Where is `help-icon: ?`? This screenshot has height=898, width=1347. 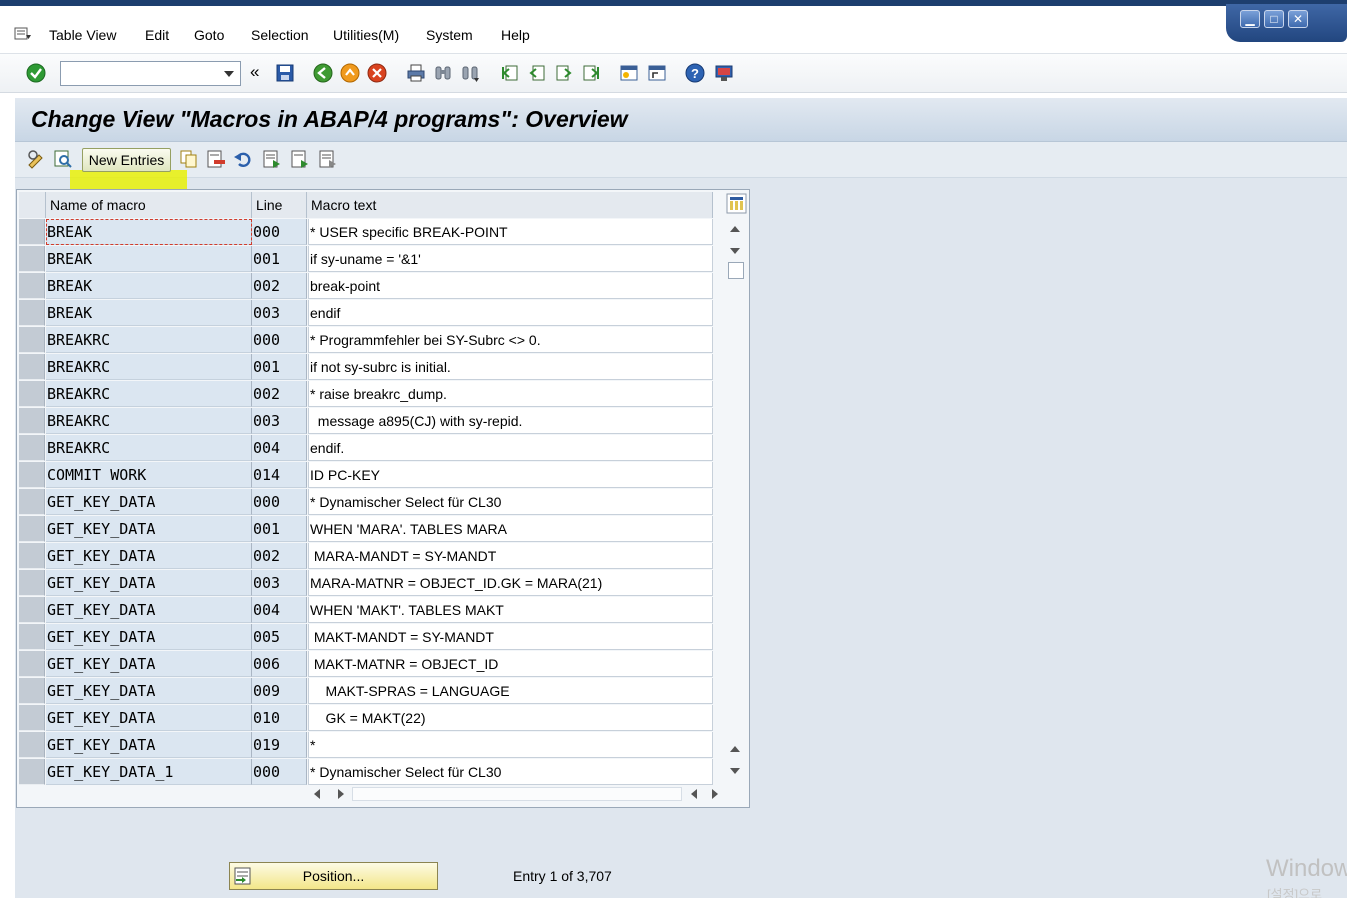
help-icon: ? is located at coordinates (695, 73).